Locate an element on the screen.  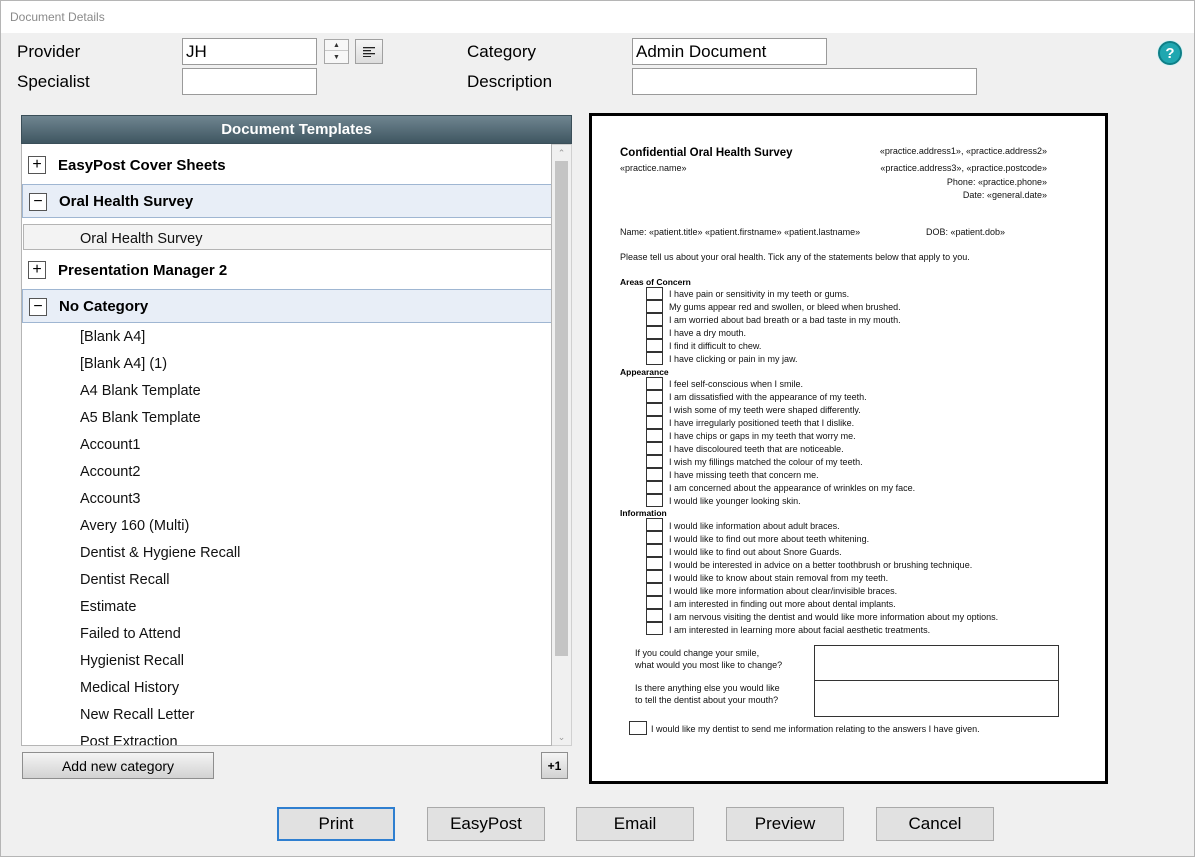
section-title: Areas of Concern is located at coordinates (655, 282).